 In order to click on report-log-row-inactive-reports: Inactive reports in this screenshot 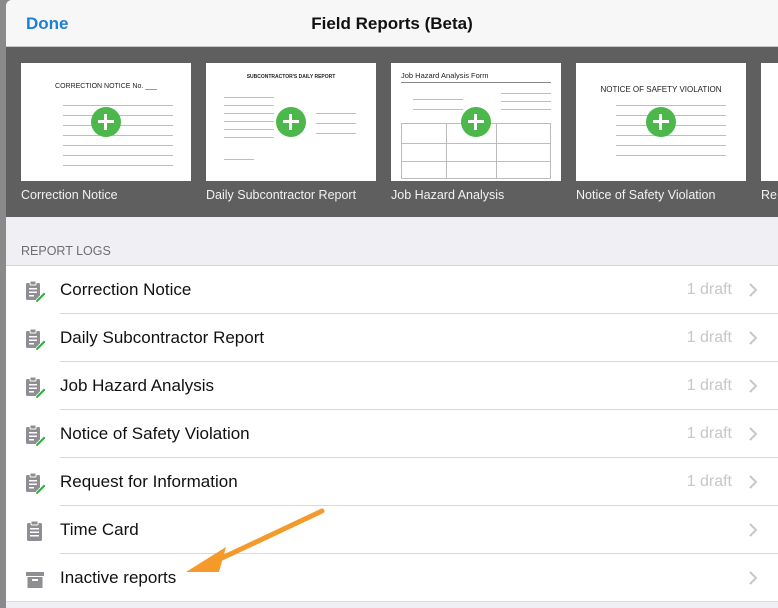, I will do `click(392, 578)`.